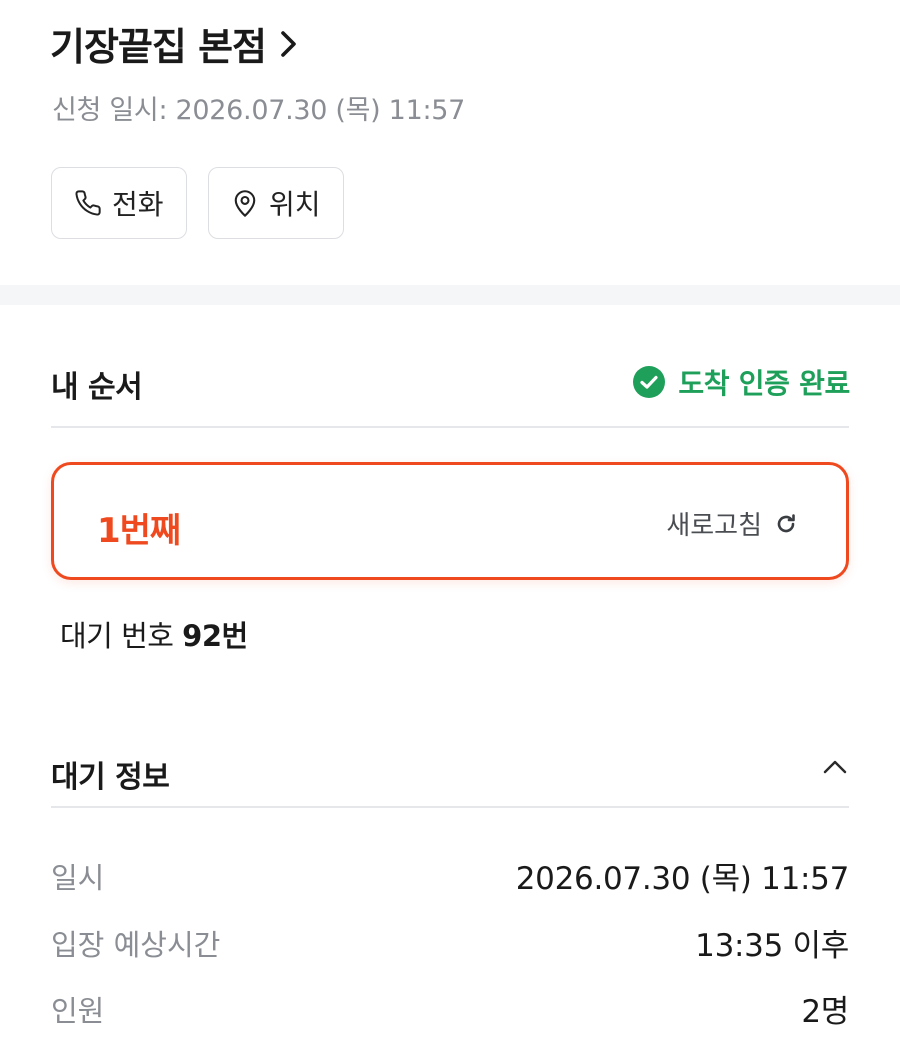 The height and width of the screenshot is (1055, 900). I want to click on call-button: 전화, so click(119, 203).